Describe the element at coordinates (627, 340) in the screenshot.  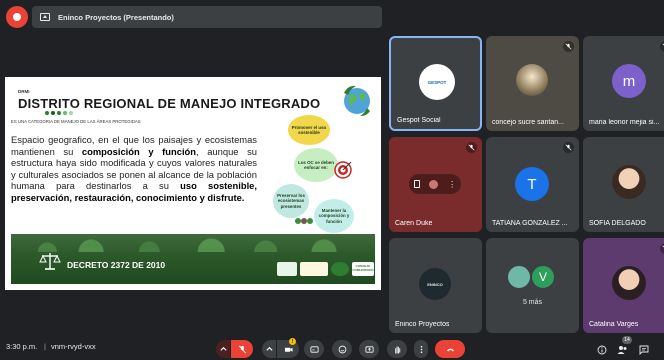
I see `people-count-badge: 14` at that location.